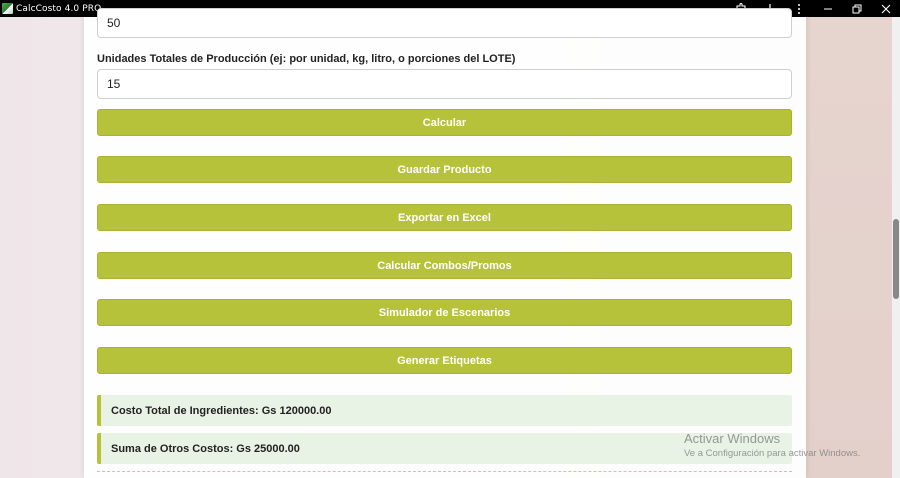 The width and height of the screenshot is (900, 478). Describe the element at coordinates (114, 84) in the screenshot. I see `units-value-text: 15` at that location.